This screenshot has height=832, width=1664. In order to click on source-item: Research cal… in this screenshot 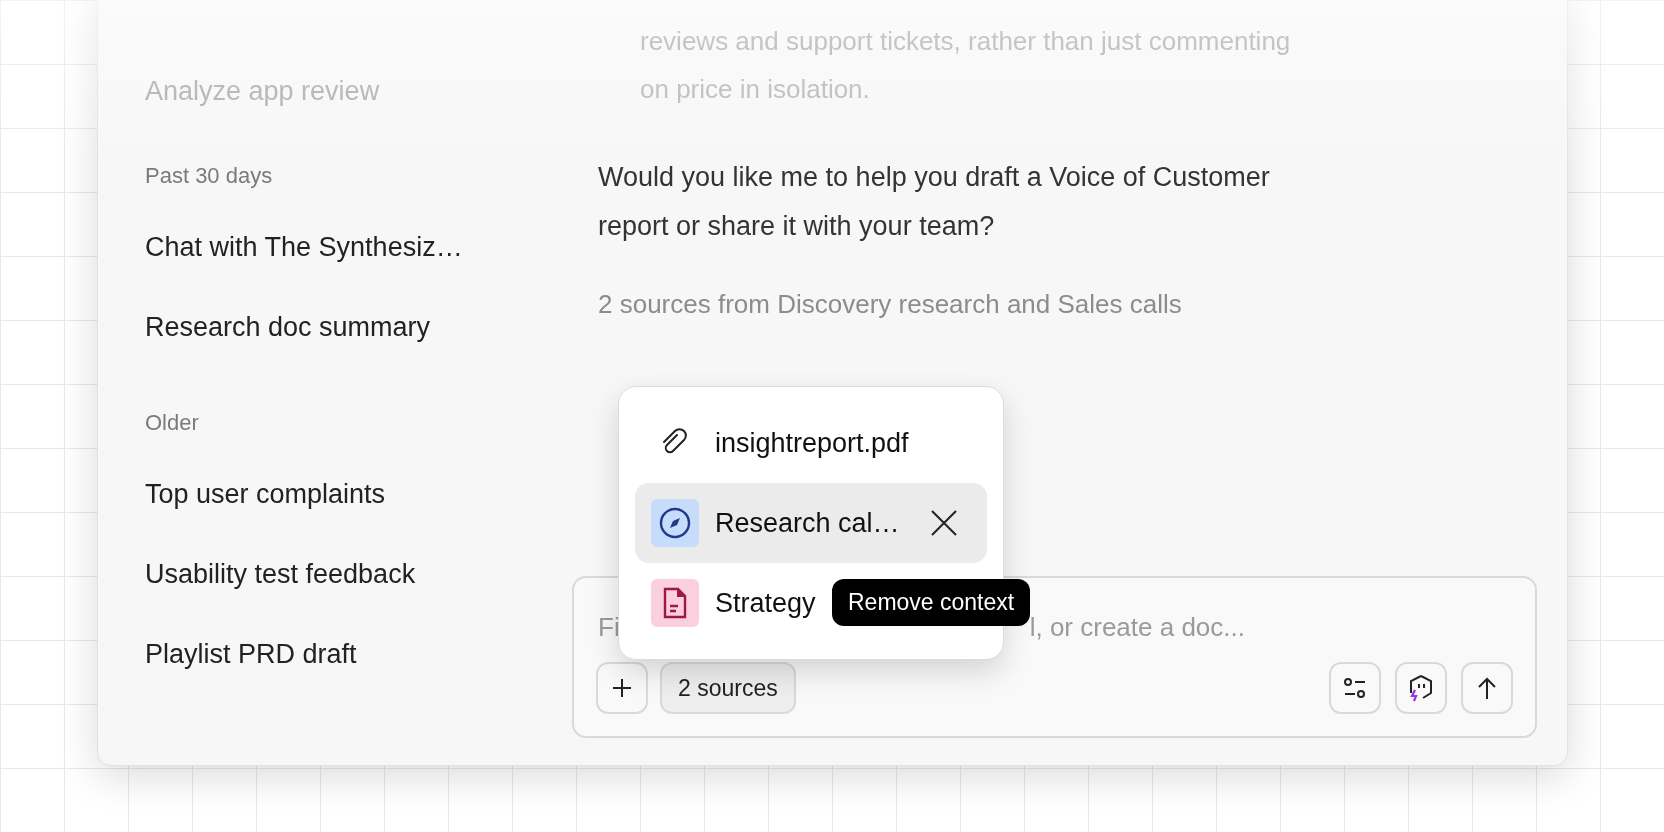, I will do `click(811, 523)`.